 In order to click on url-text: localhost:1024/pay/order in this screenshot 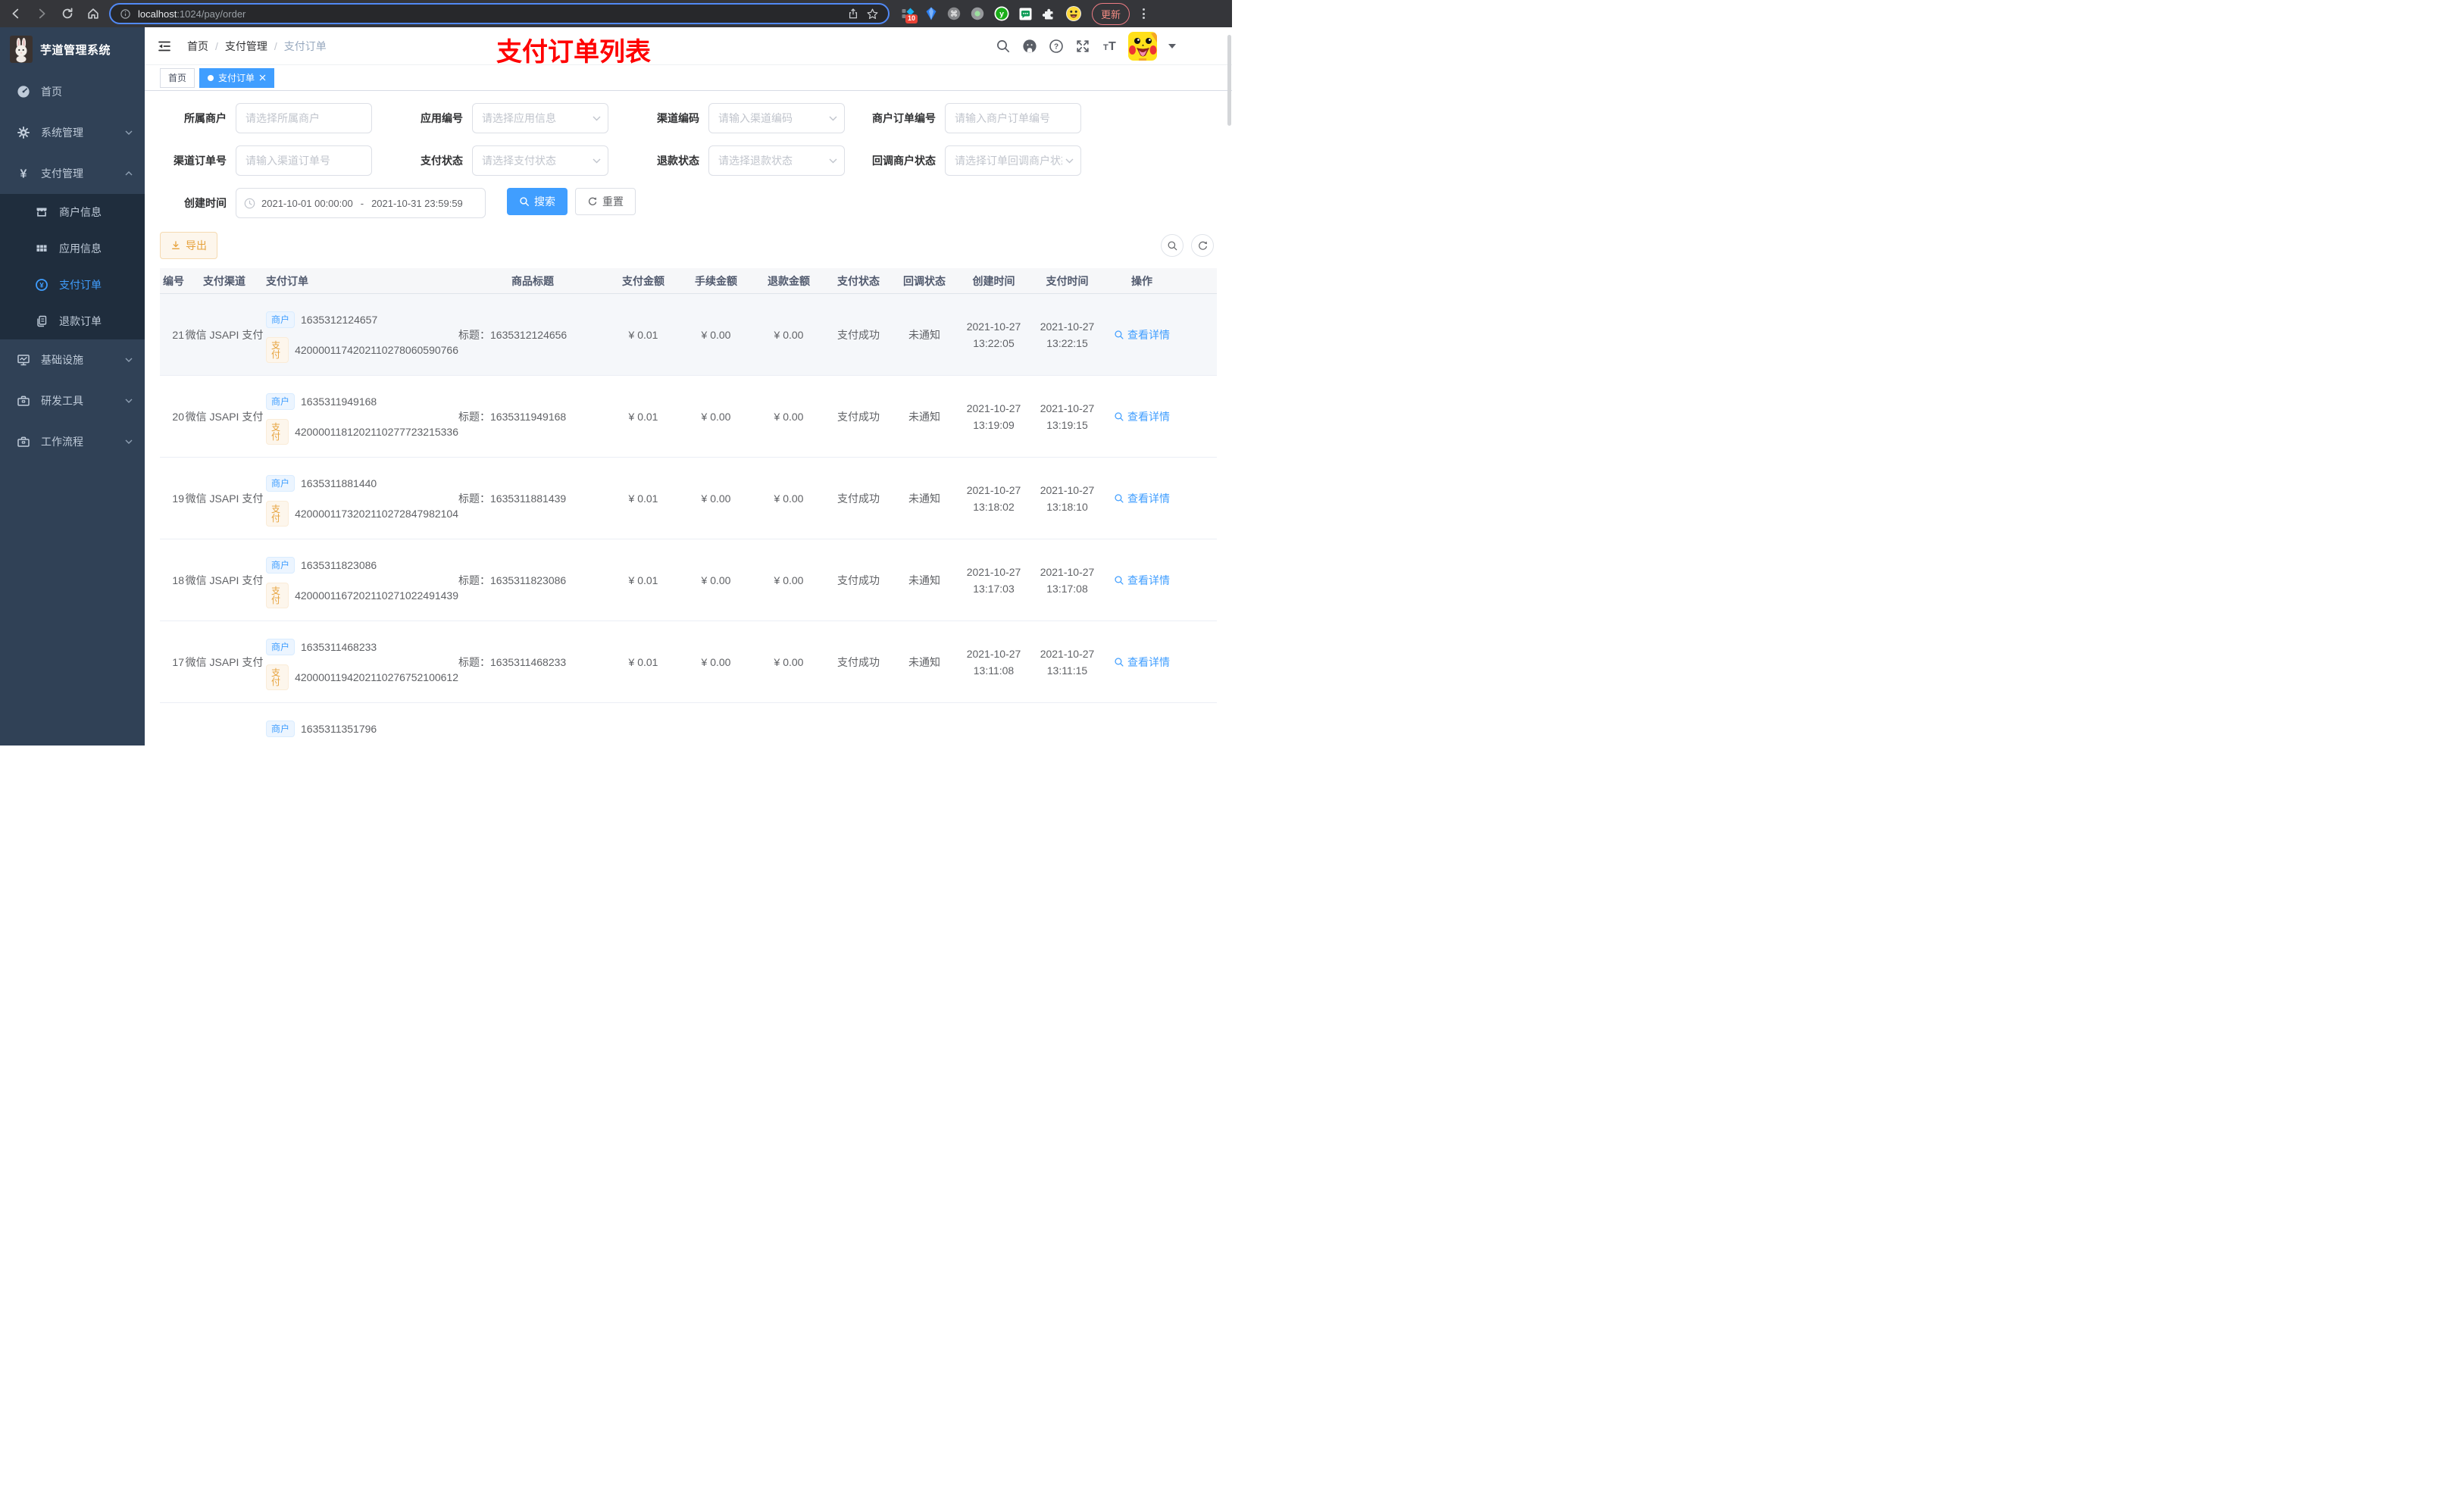, I will do `click(192, 14)`.